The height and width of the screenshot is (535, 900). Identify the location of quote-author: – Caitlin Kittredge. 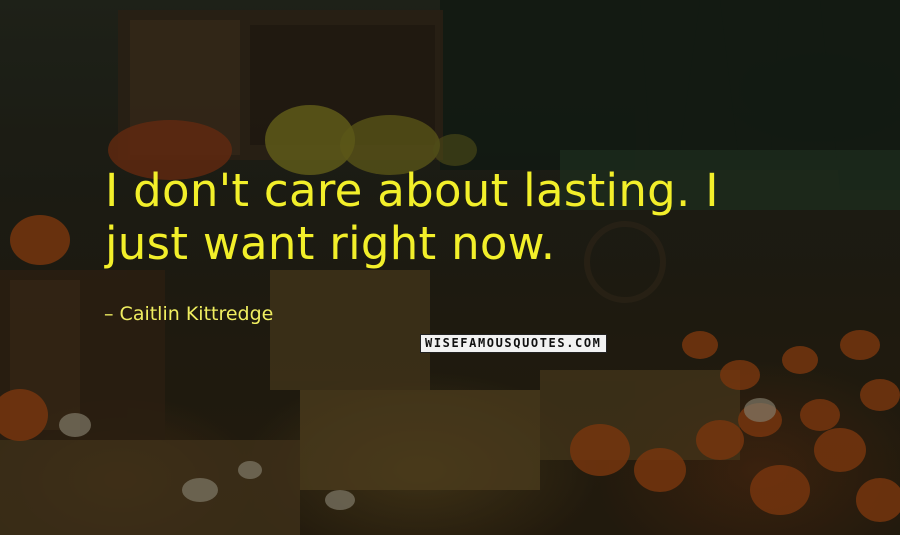
(188, 314).